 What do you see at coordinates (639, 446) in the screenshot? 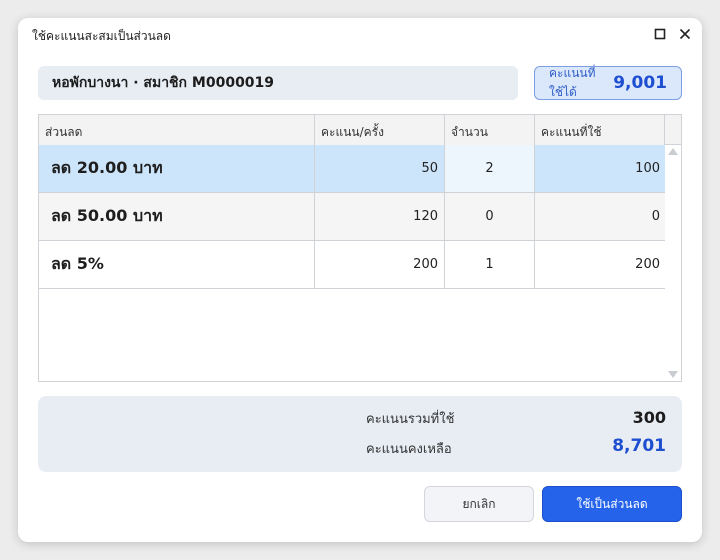
I see `remaining-points-value: 8,701` at bounding box center [639, 446].